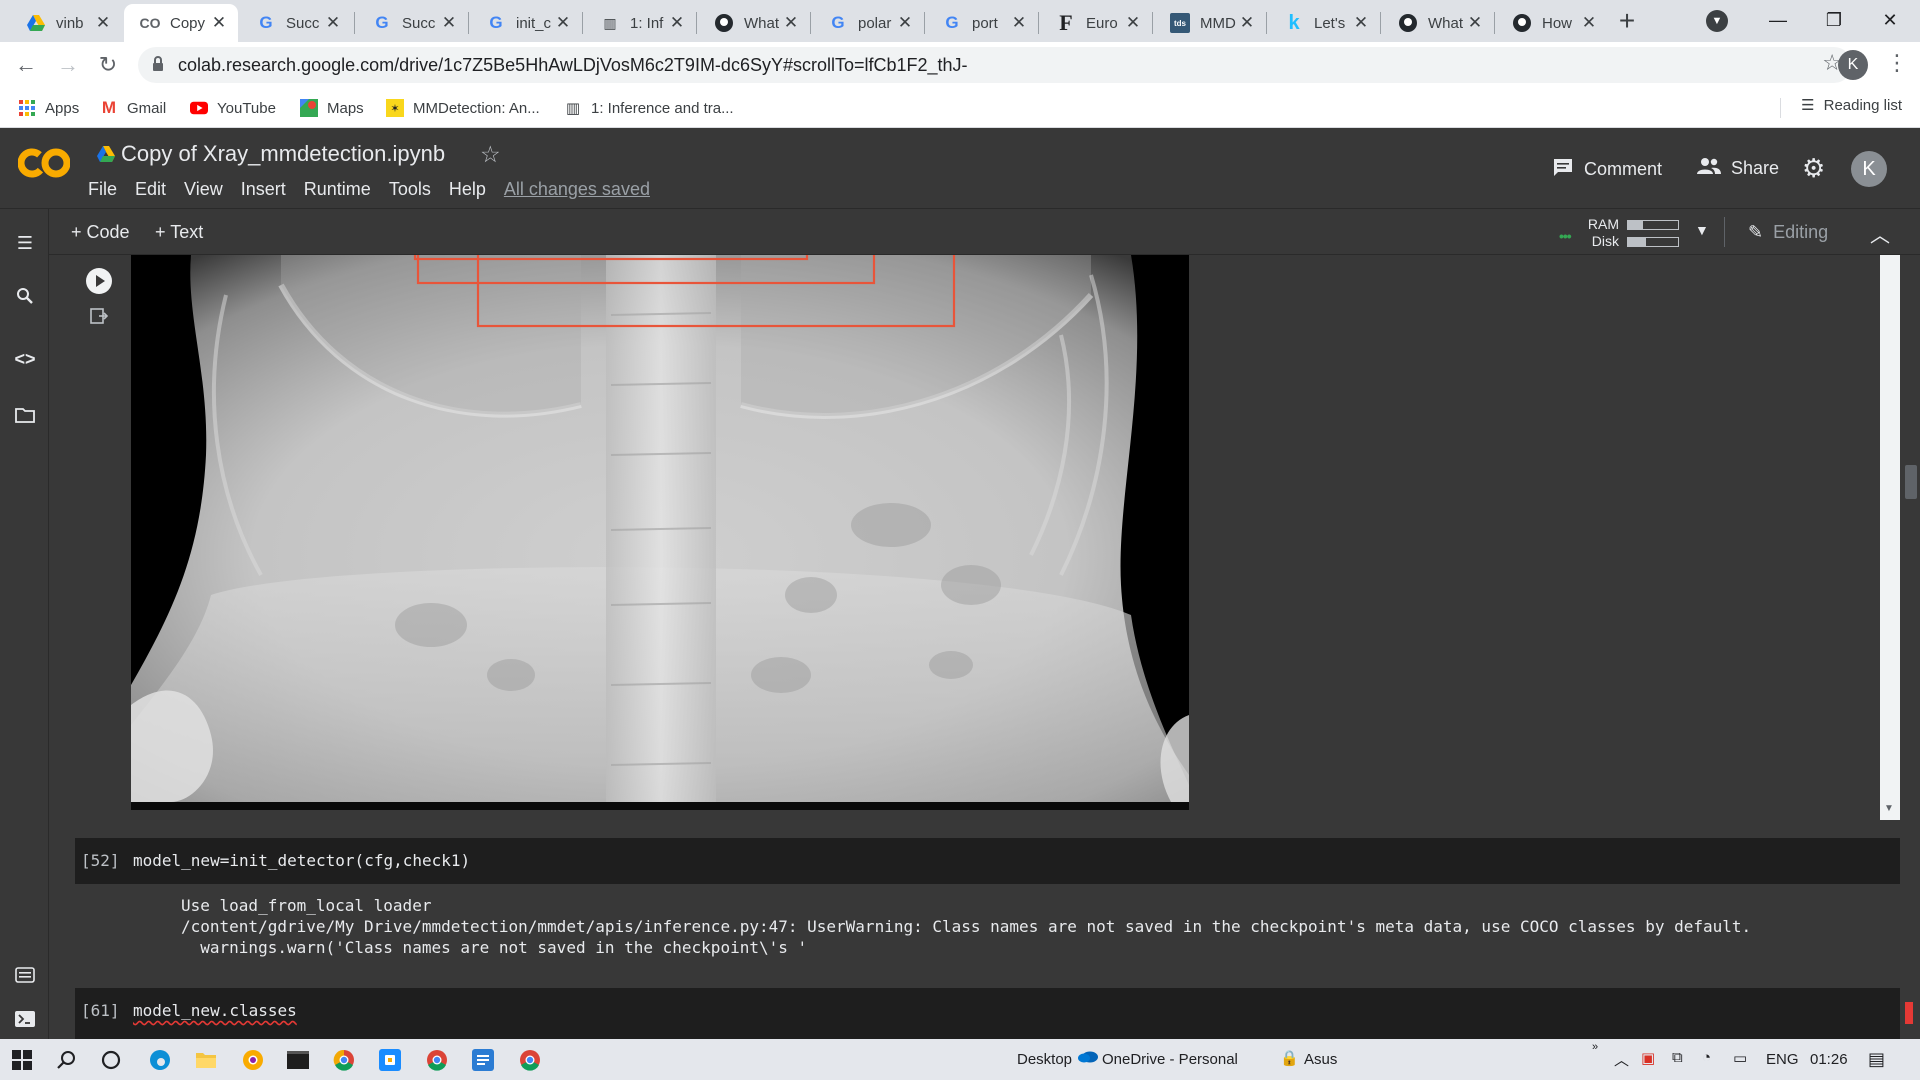  What do you see at coordinates (1851, 105) in the screenshot?
I see `reading-list-button: ☰ Reading list` at bounding box center [1851, 105].